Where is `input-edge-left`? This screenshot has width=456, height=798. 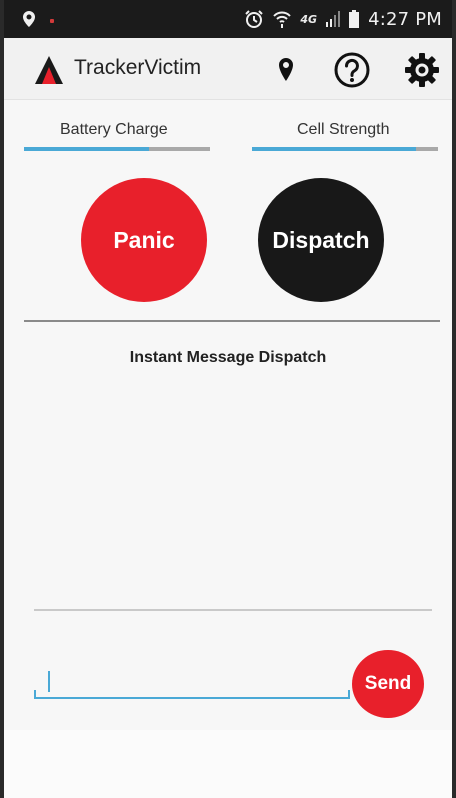 input-edge-left is located at coordinates (35, 694).